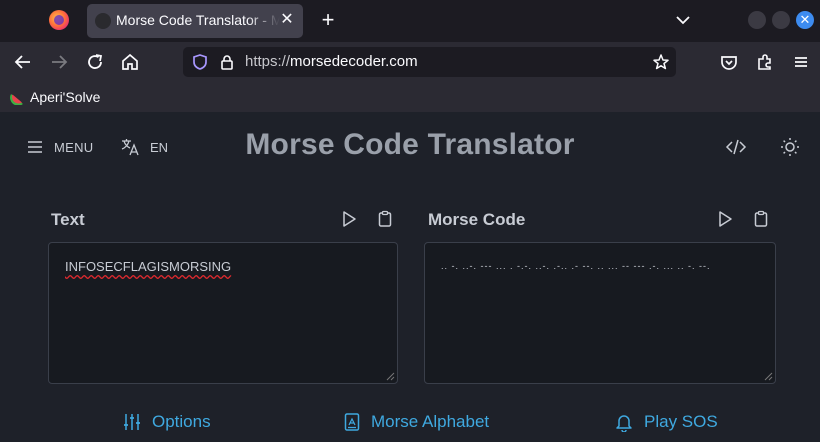 The height and width of the screenshot is (442, 820). Describe the element at coordinates (130, 62) in the screenshot. I see `home-icon` at that location.